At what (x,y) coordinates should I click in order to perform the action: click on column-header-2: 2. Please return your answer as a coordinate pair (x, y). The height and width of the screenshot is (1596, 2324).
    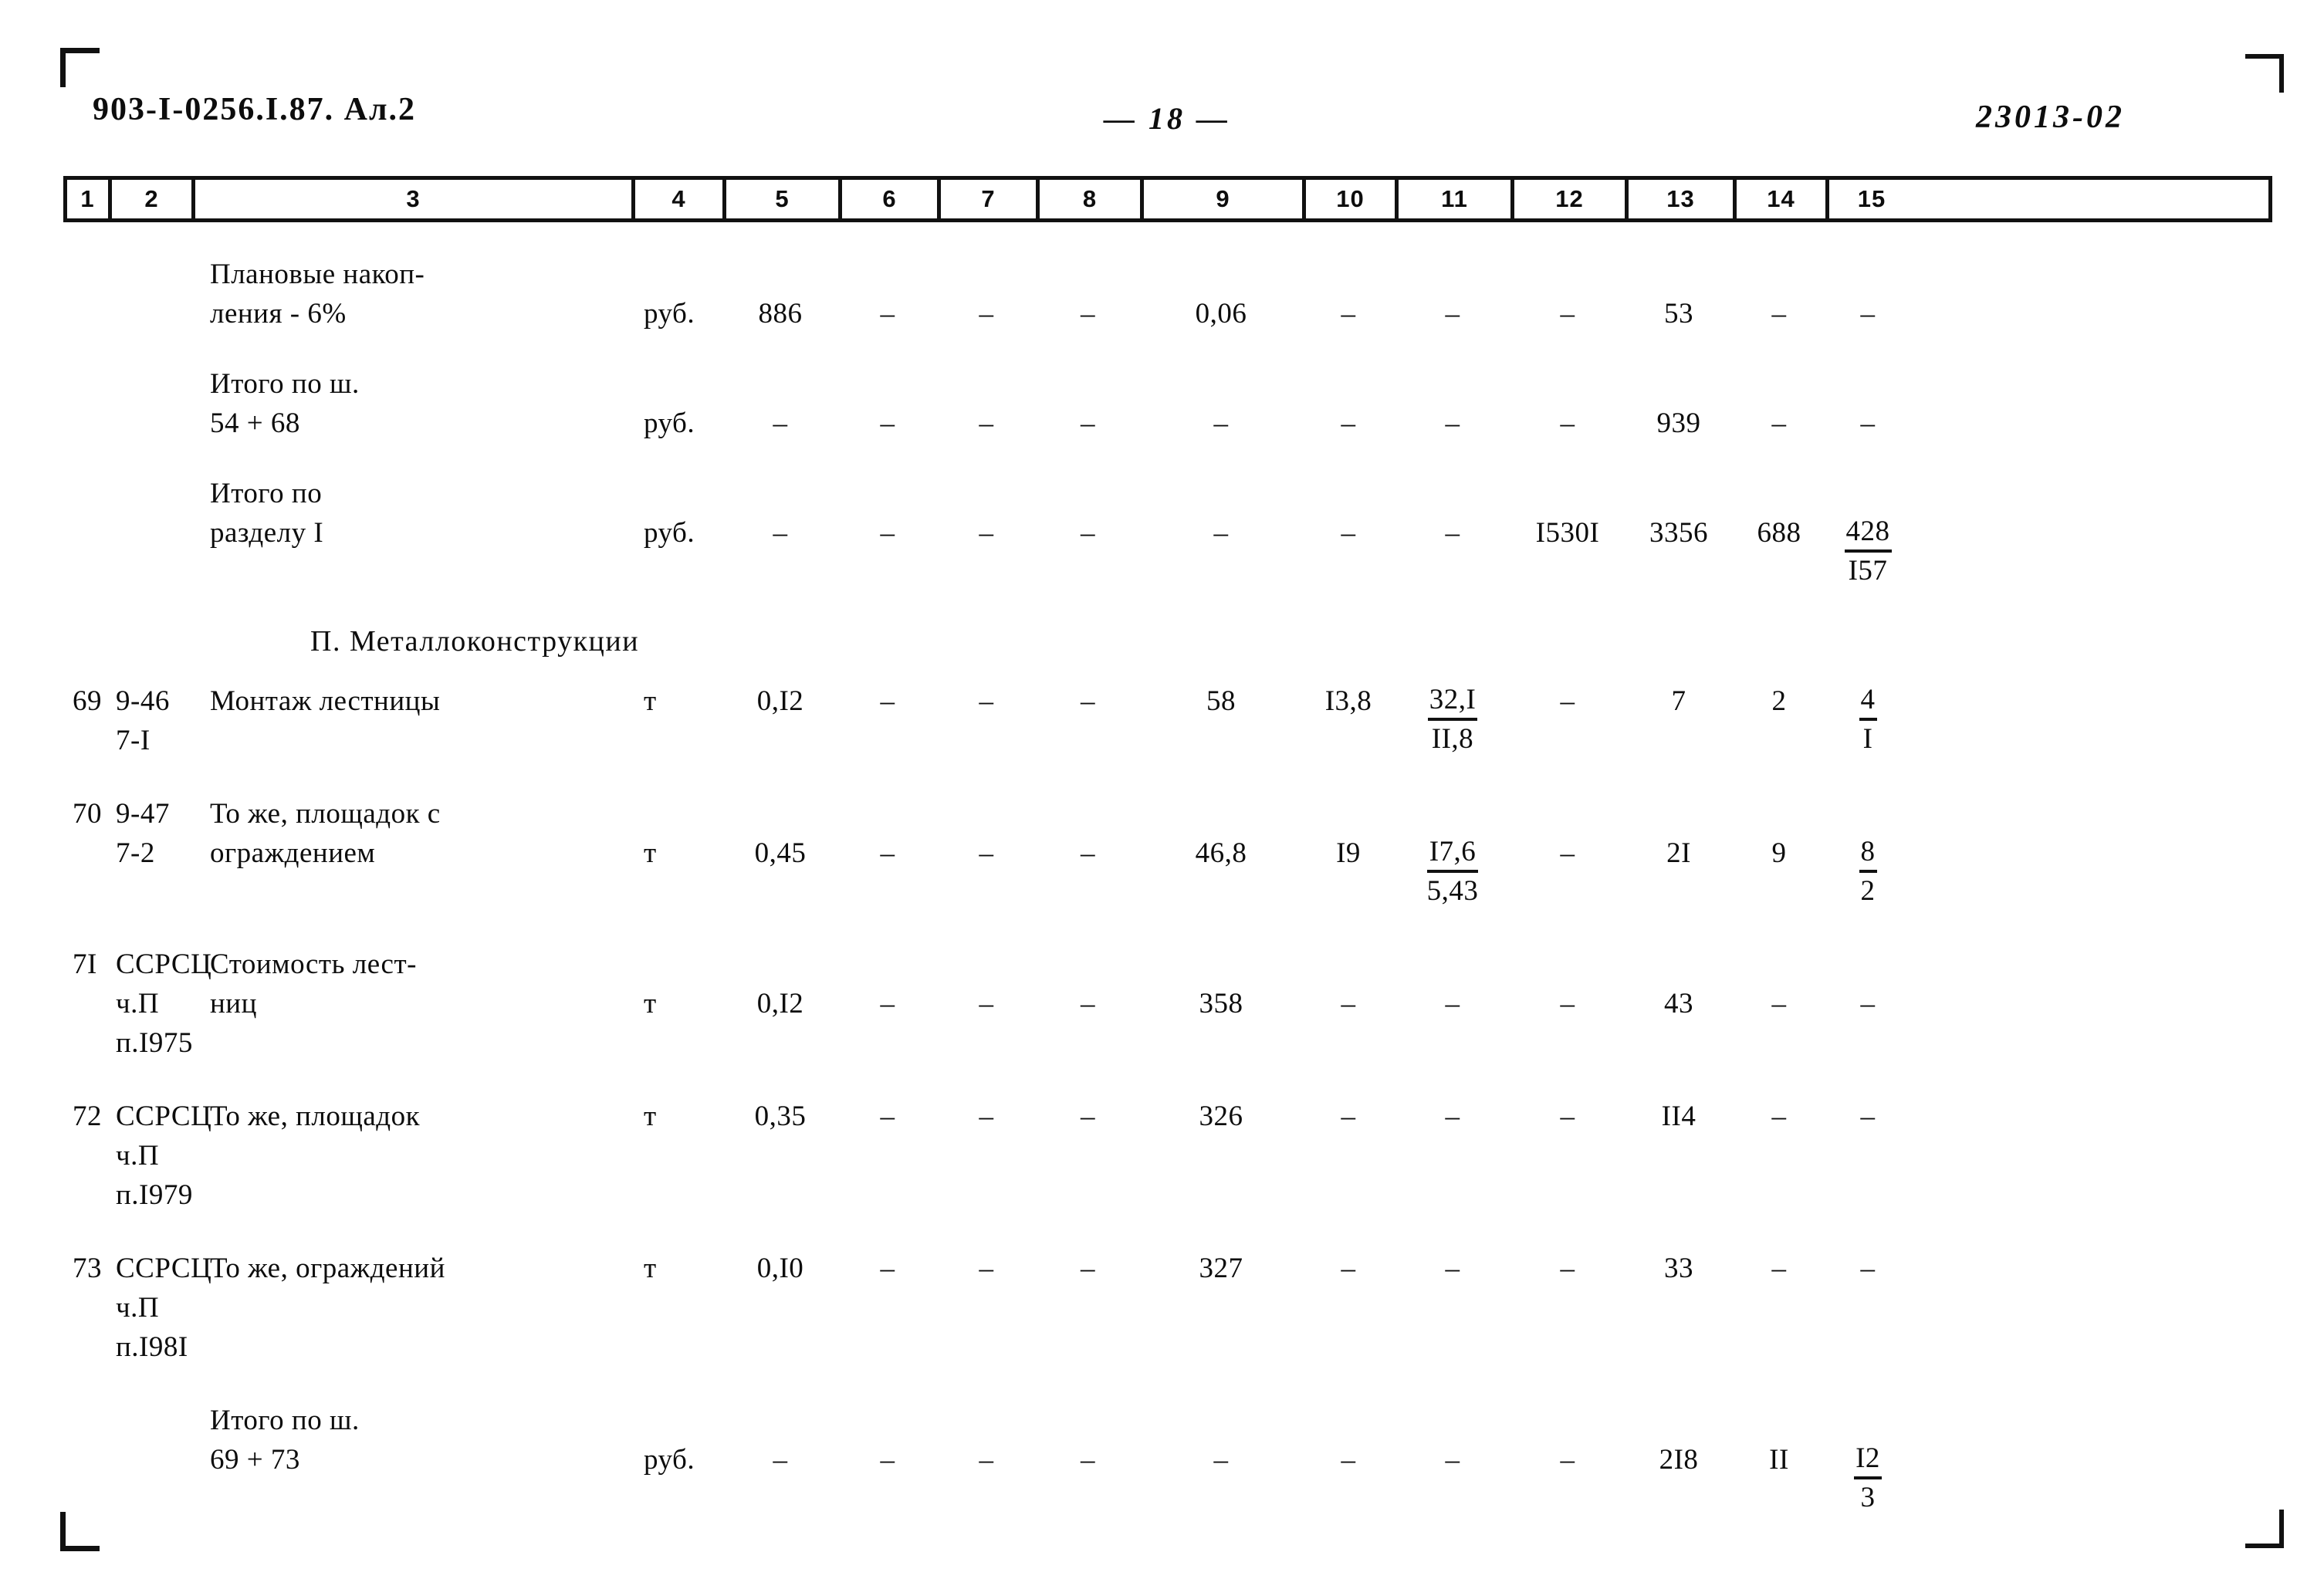
    Looking at the image, I should click on (153, 199).